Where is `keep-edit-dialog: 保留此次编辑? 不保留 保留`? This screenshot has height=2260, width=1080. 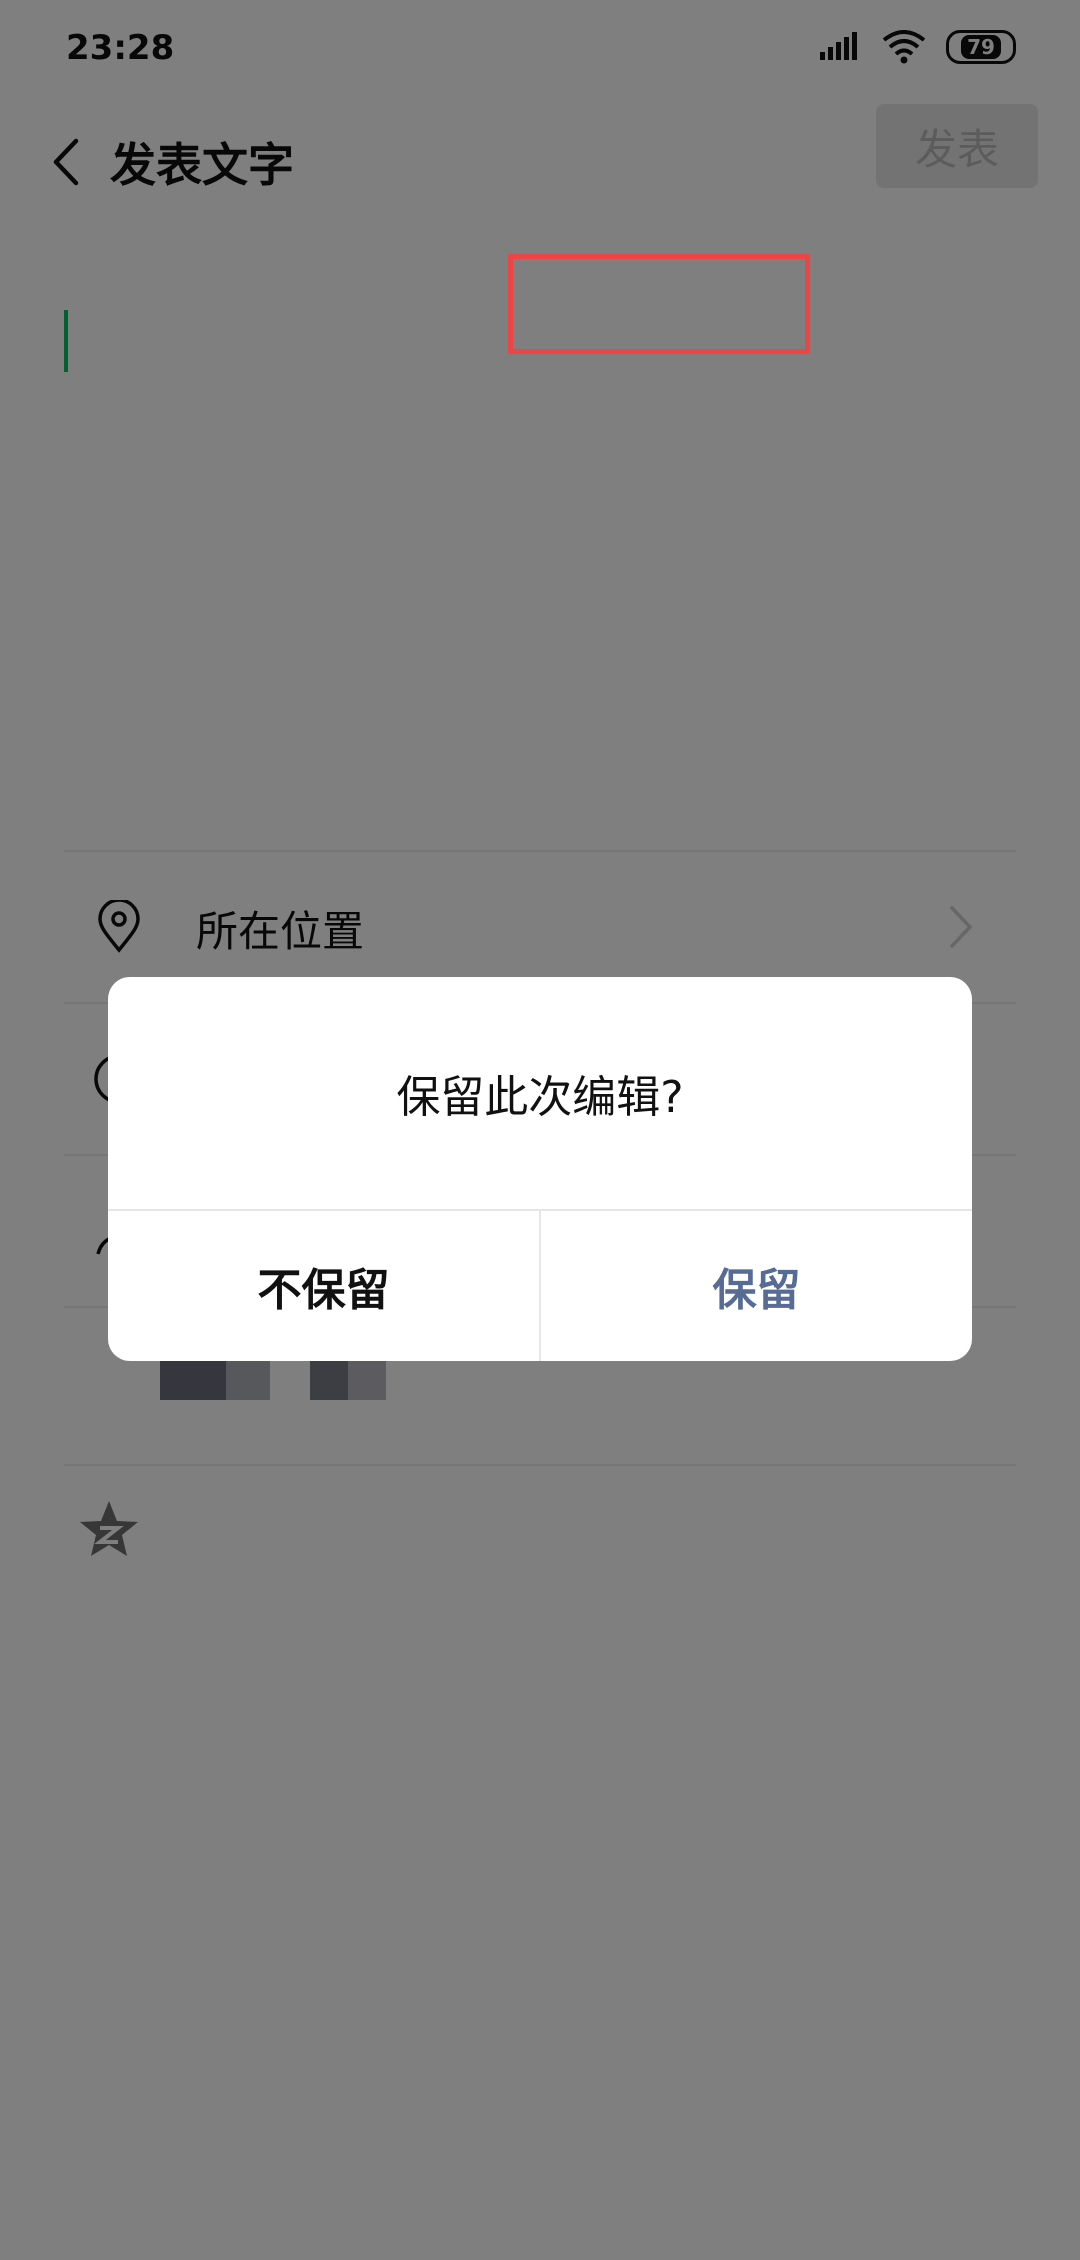
keep-edit-dialog: 保留此次编辑? 不保留 保留 is located at coordinates (540, 1169).